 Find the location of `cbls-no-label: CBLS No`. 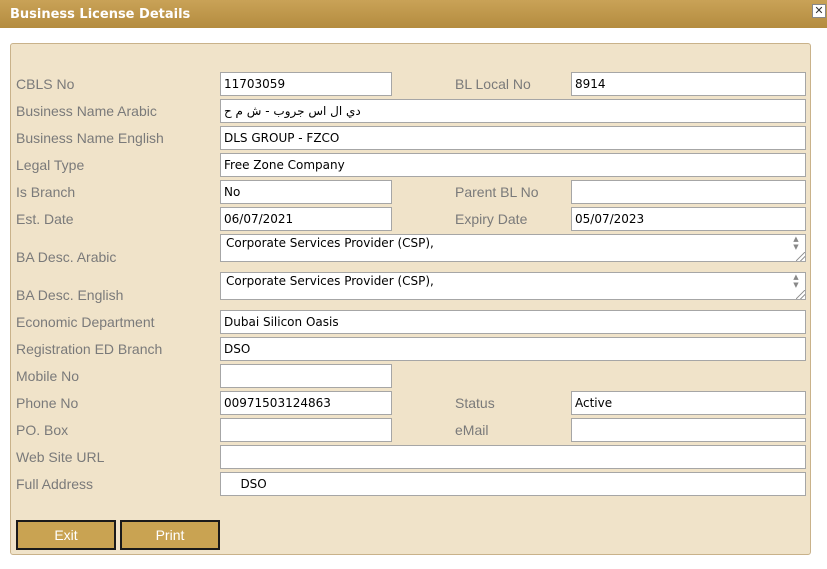

cbls-no-label: CBLS No is located at coordinates (45, 84).